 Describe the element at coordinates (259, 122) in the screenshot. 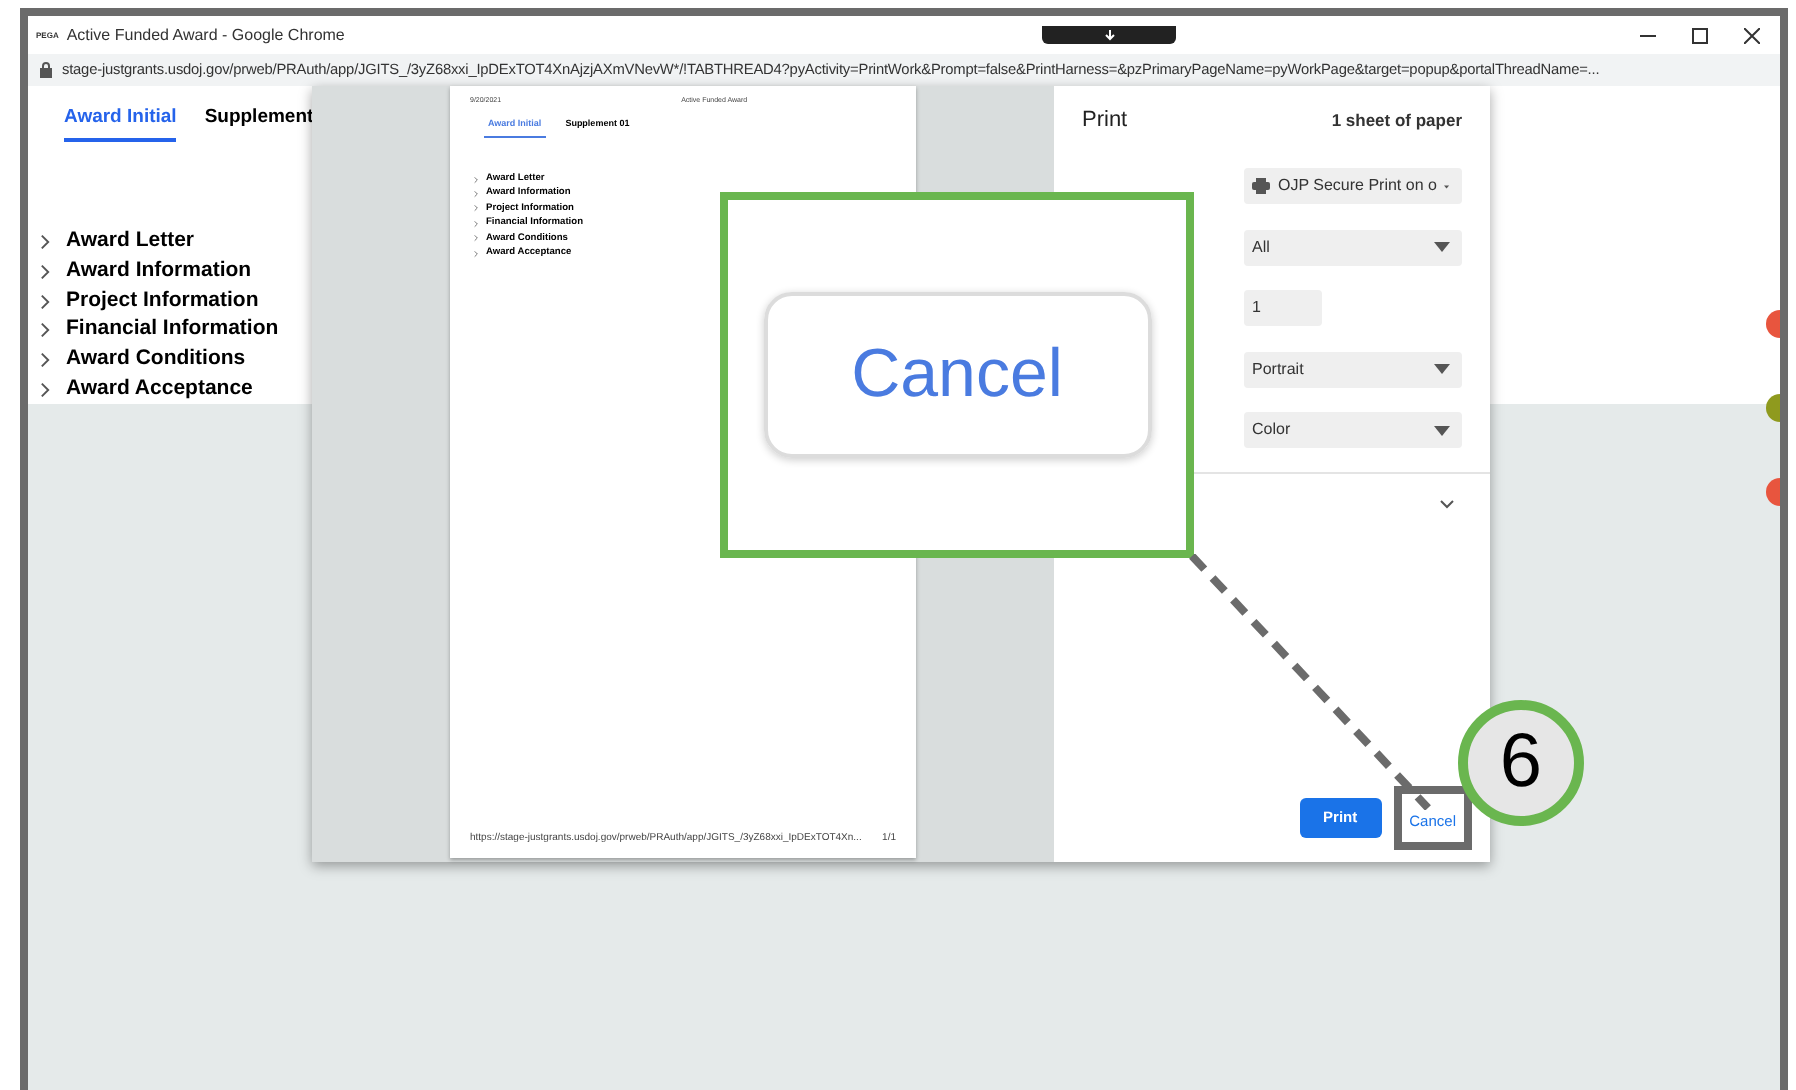

I see `page-tab: Supplement` at that location.